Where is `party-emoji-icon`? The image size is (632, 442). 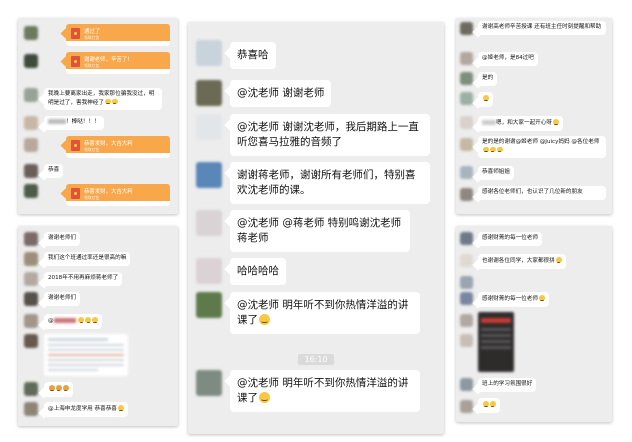
party-emoji-icon is located at coordinates (120, 408).